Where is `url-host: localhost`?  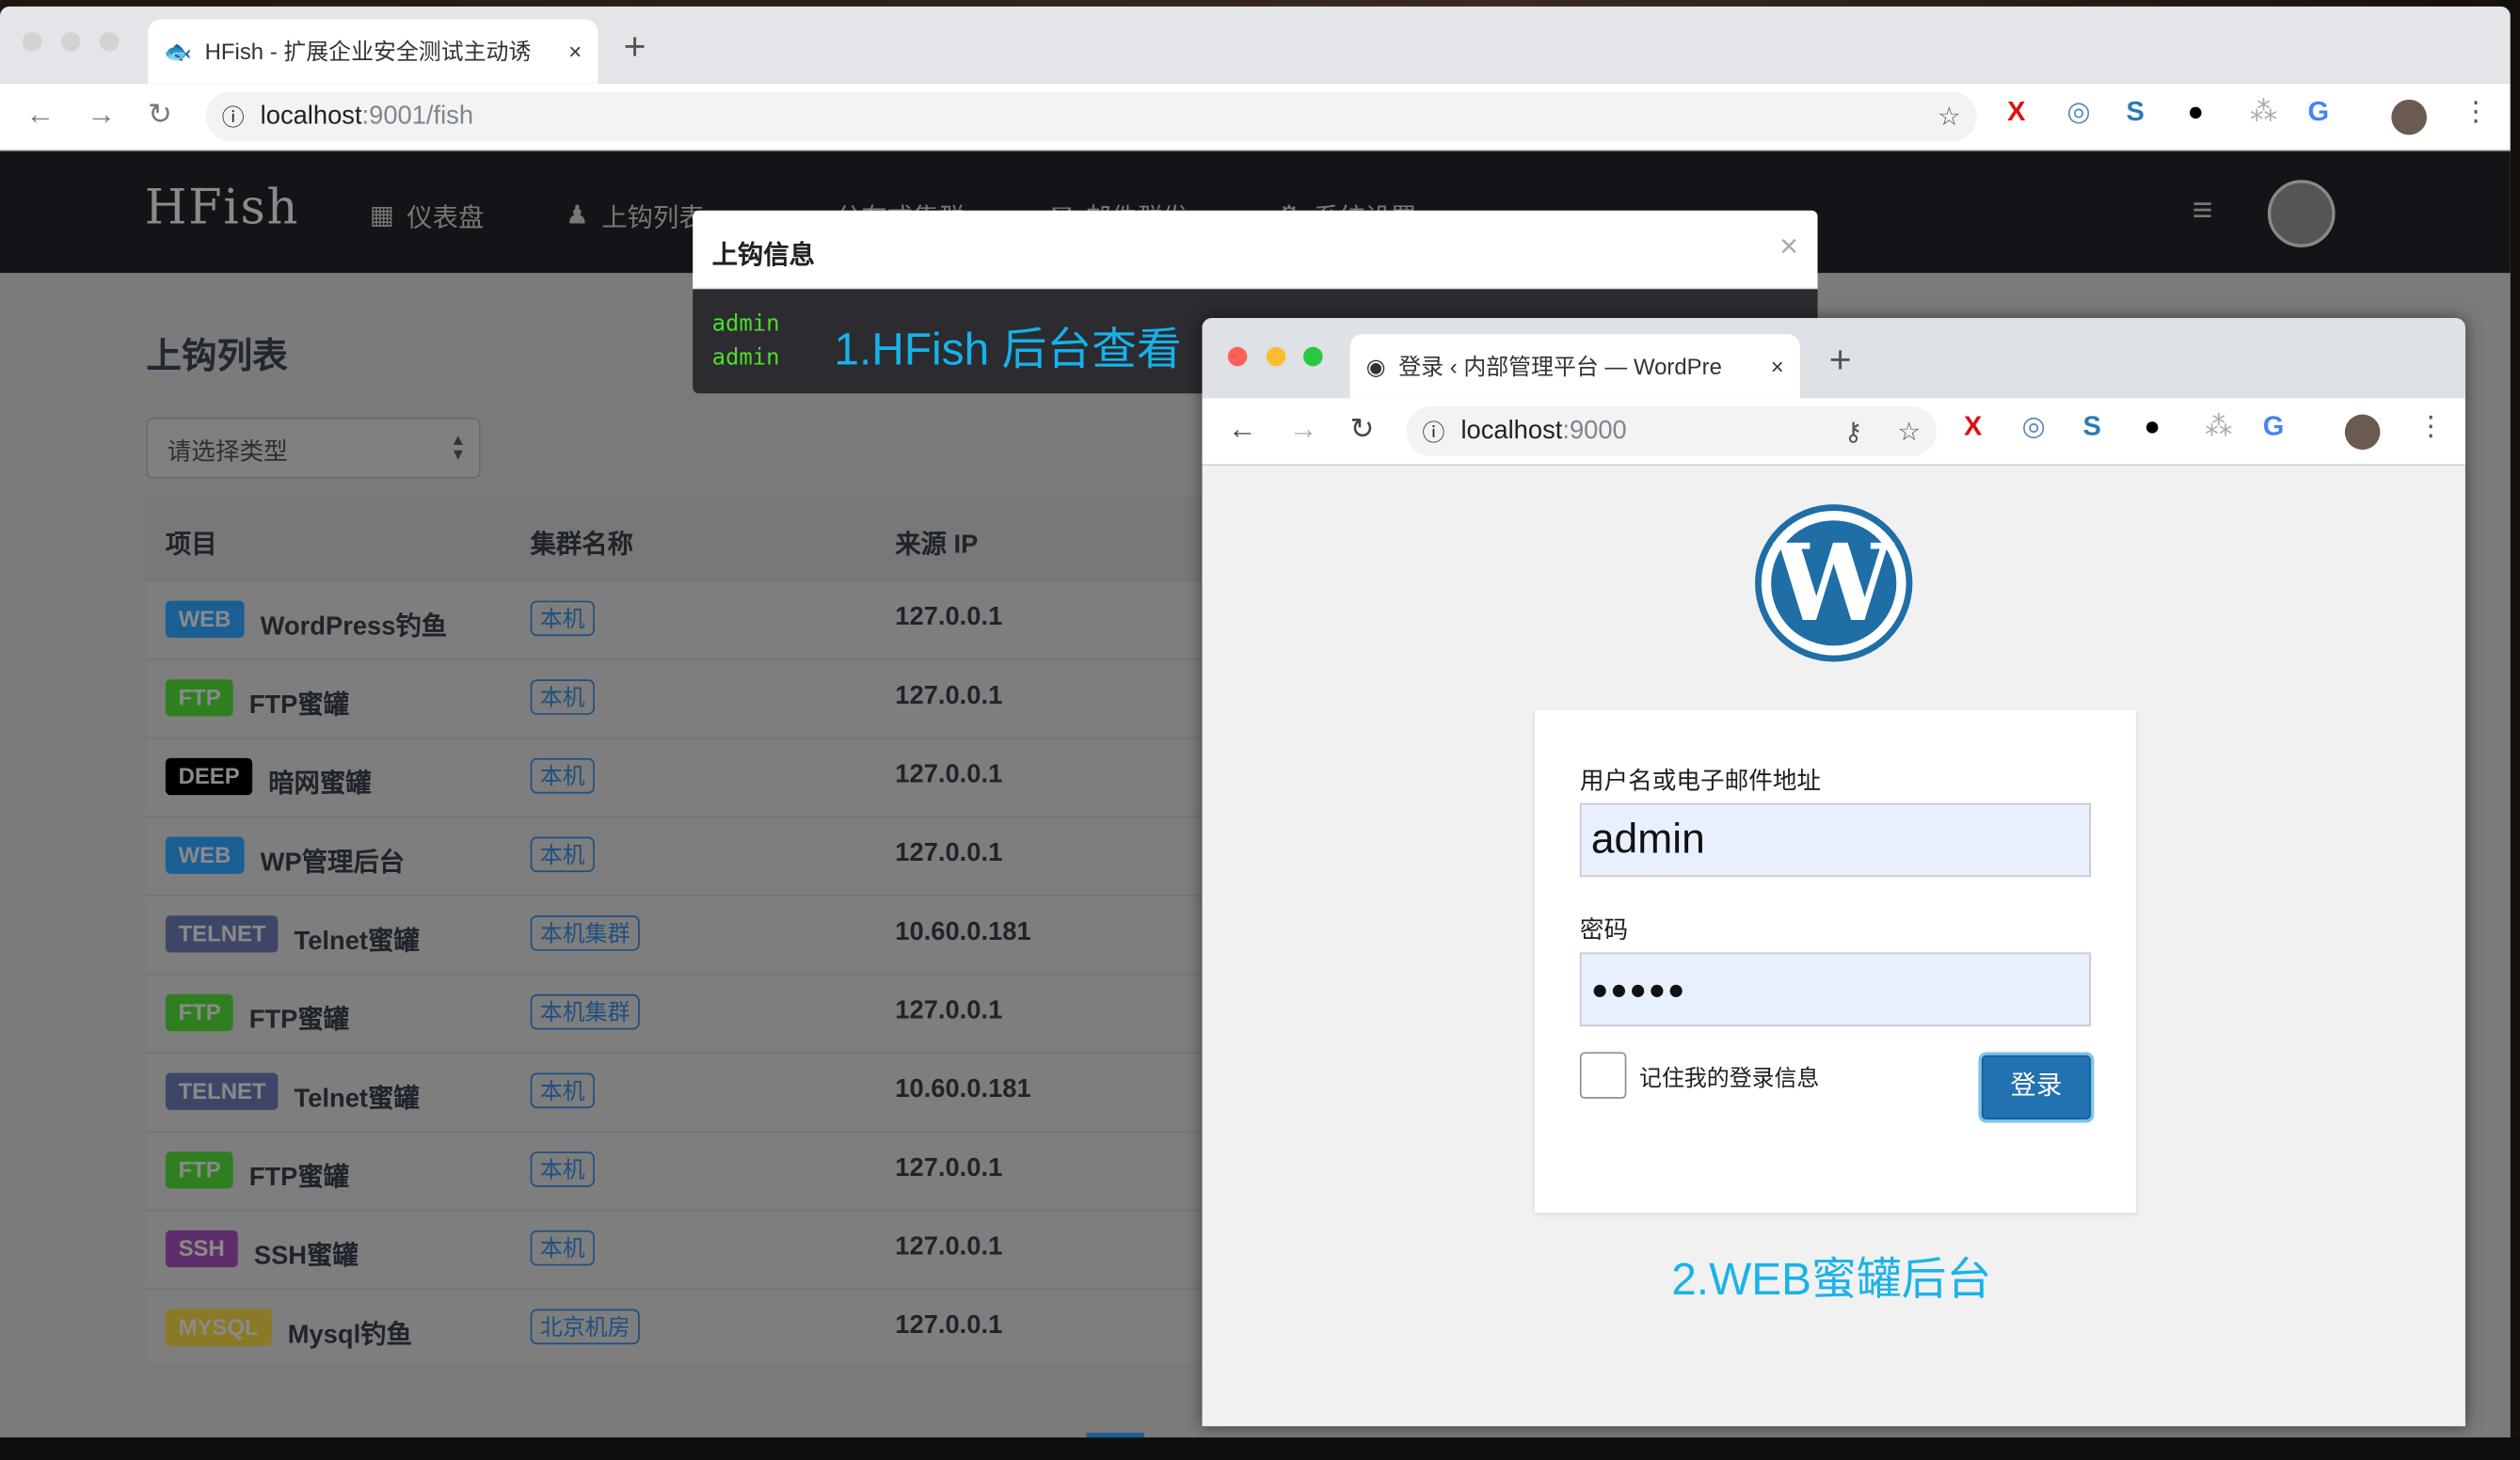 url-host: localhost is located at coordinates (311, 116).